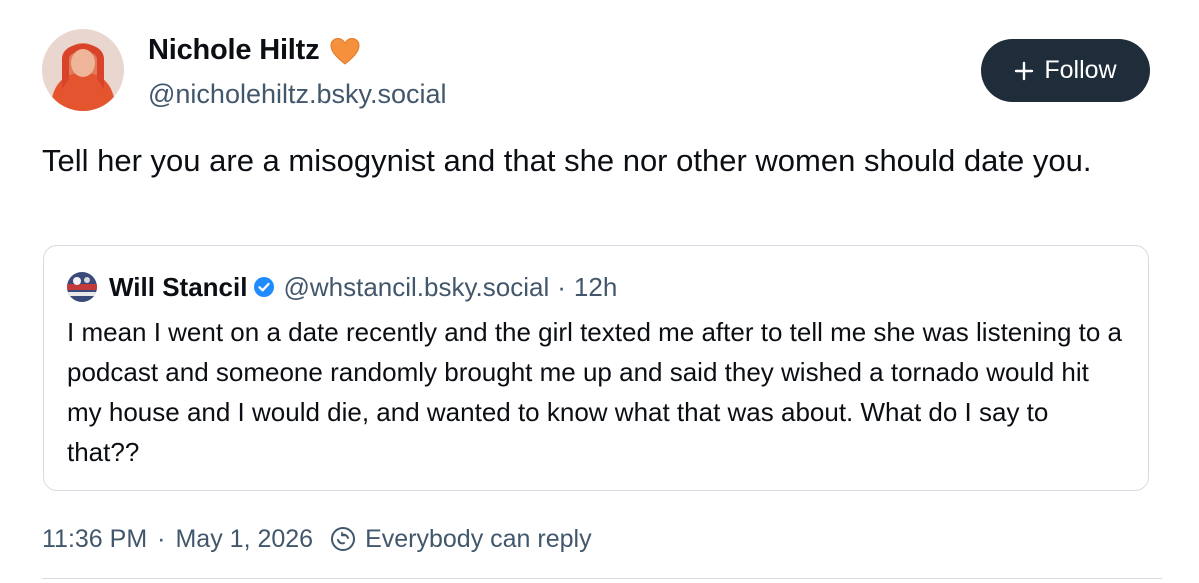 The width and height of the screenshot is (1199, 583). I want to click on quoted-author-handle: @whstancil.bsky.social, so click(416, 287).